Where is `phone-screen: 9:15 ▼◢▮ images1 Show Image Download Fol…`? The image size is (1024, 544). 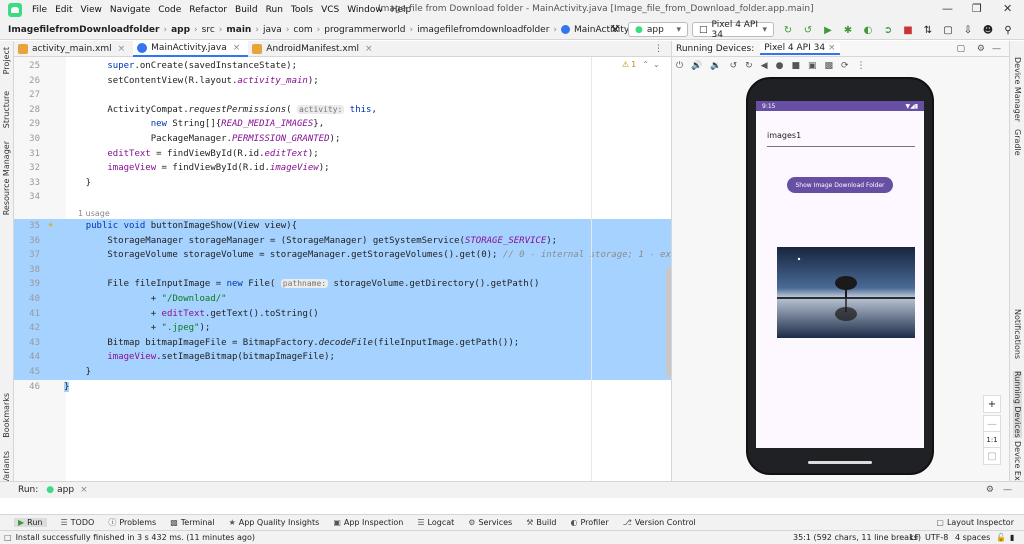
phone-screen: 9:15 ▼◢▮ images1 Show Image Download Fol… is located at coordinates (840, 274).